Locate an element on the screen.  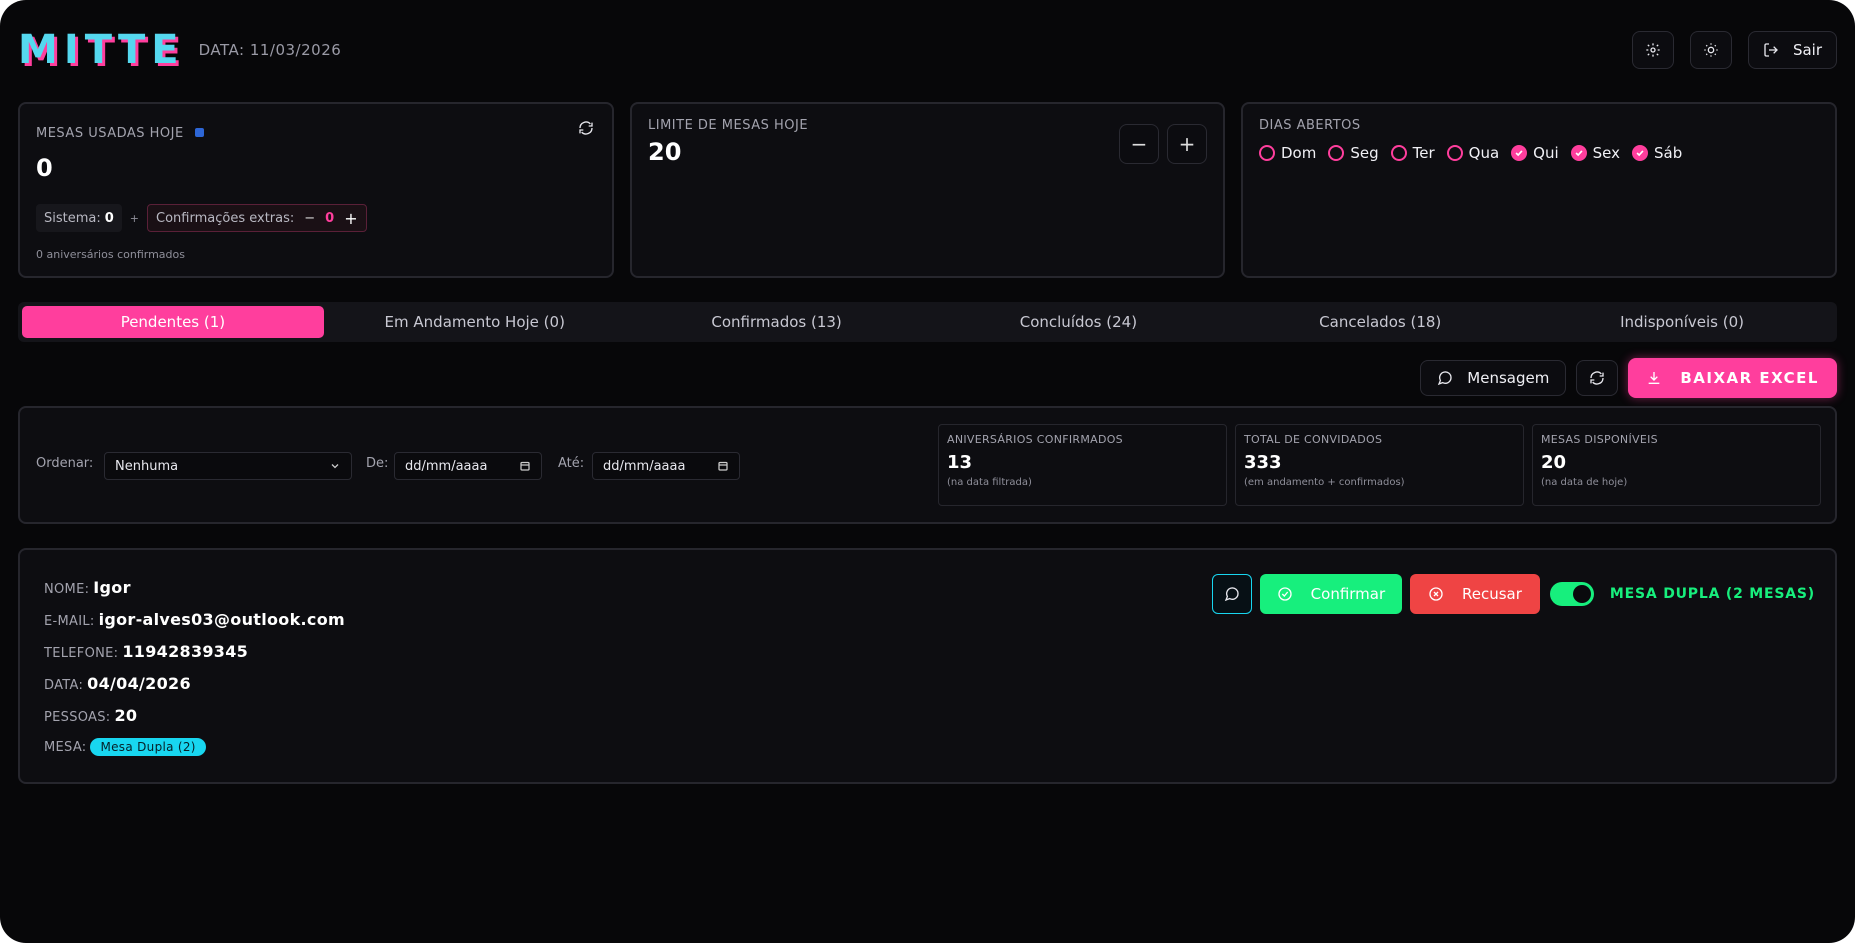
day-saturday: Sáb is located at coordinates (1657, 153).